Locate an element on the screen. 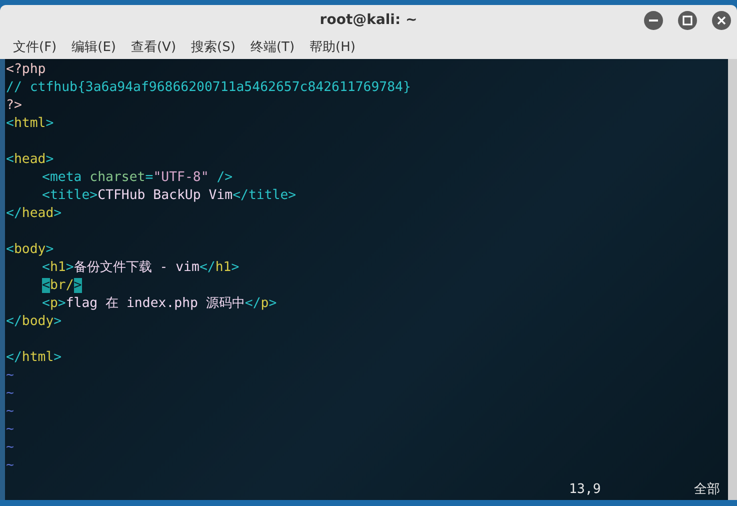 The image size is (737, 506). minimize-icon is located at coordinates (653, 20).